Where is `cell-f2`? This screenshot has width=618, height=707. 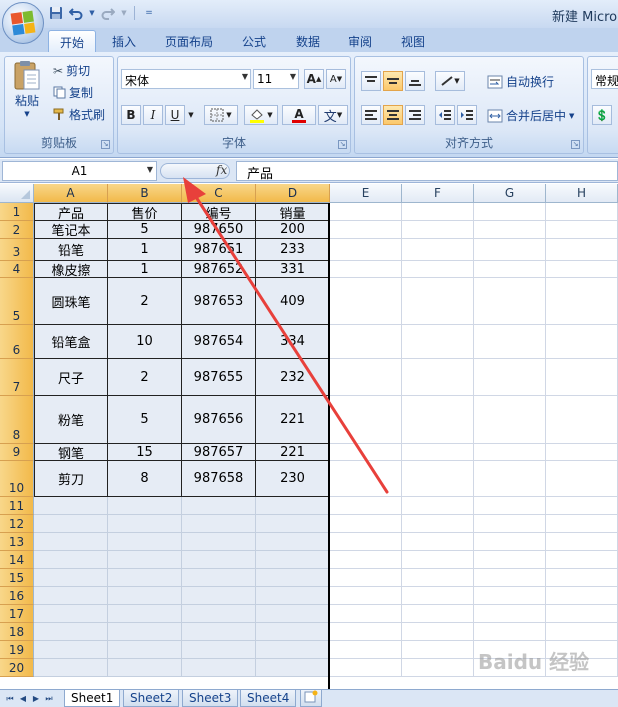 cell-f2 is located at coordinates (438, 230).